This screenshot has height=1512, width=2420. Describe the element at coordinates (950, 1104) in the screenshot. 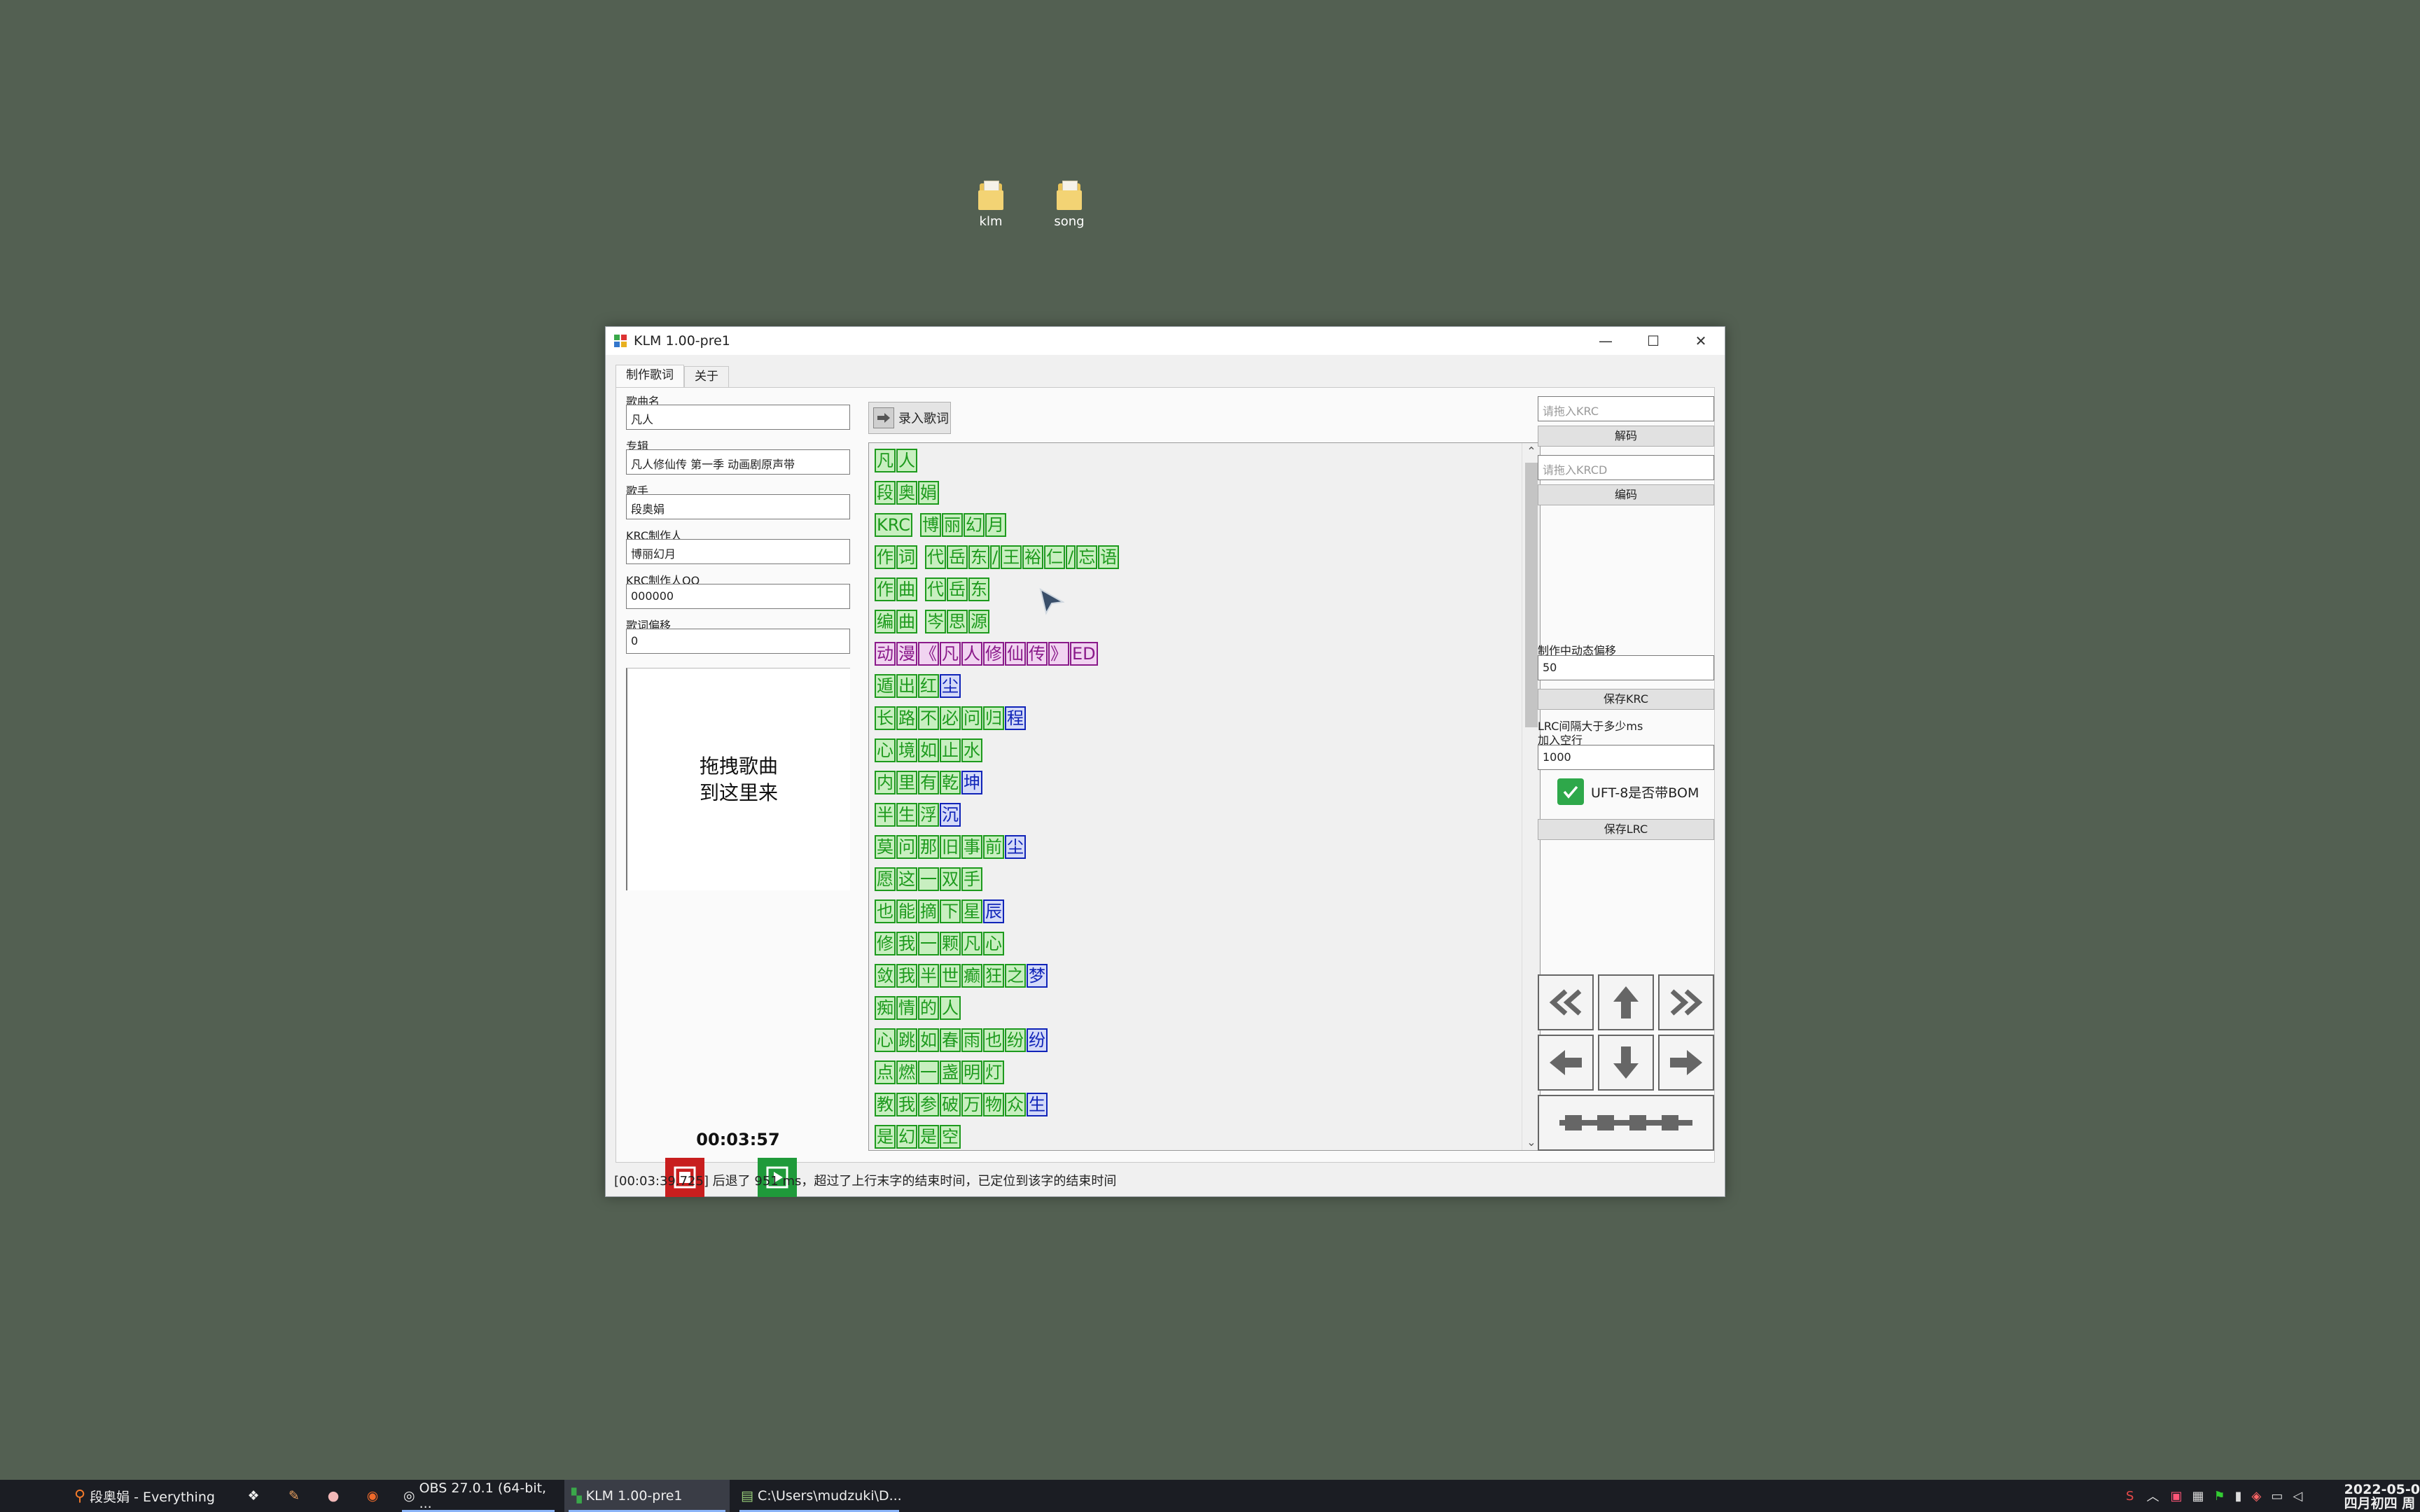

I see `lyric-char: 破` at that location.